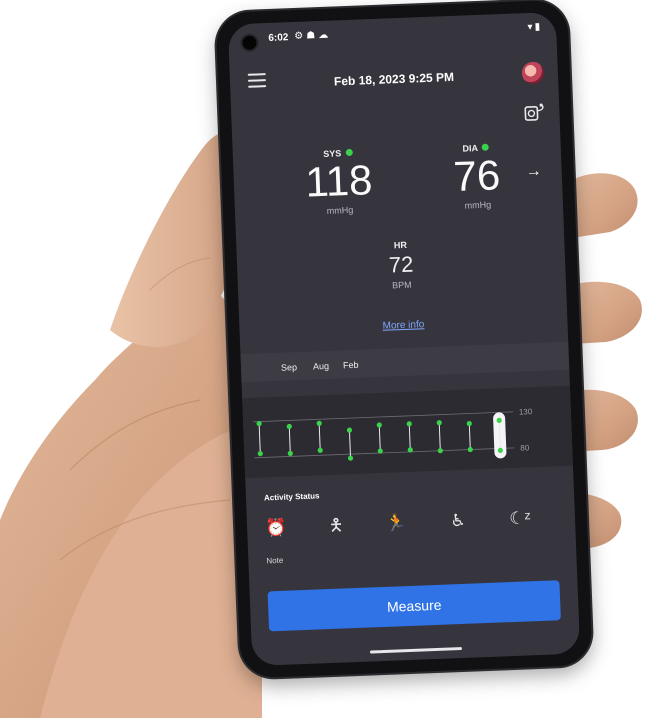 This screenshot has height=718, width=654. Describe the element at coordinates (405, 34) in the screenshot. I see `status-bar: 6:02 ⚙☗☁ ▾▮` at that location.